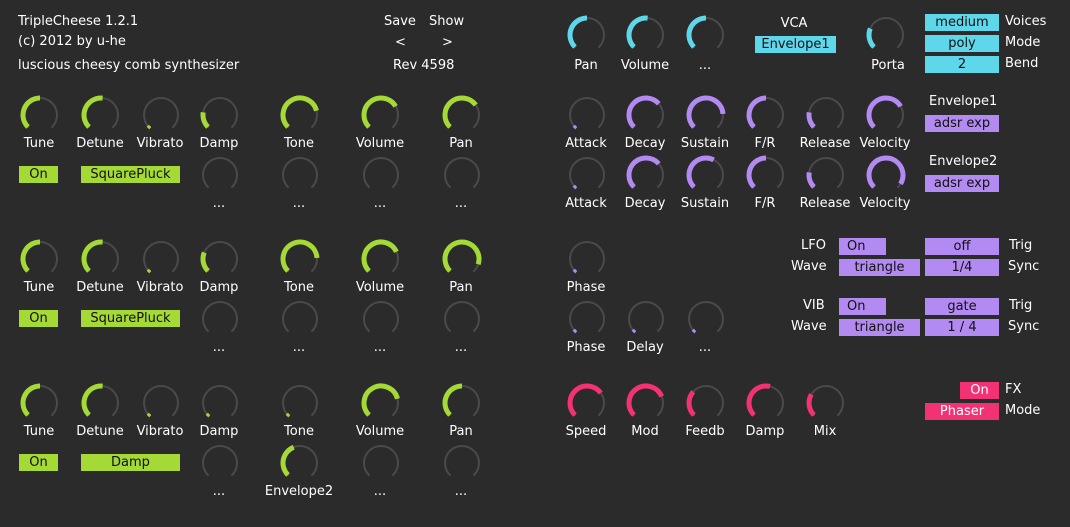 Image resolution: width=1070 pixels, height=527 pixels. Describe the element at coordinates (40, 403) in the screenshot. I see `comb3-tune-knob` at that location.